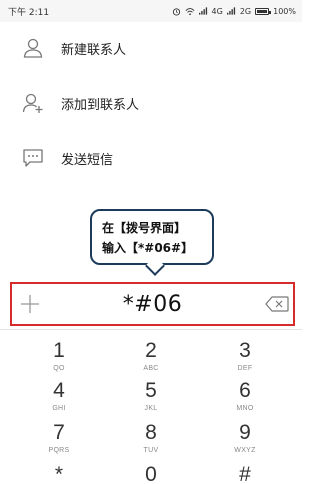 The image size is (320, 484). Describe the element at coordinates (29, 12) in the screenshot. I see `status-time: 下午 2:11` at that location.